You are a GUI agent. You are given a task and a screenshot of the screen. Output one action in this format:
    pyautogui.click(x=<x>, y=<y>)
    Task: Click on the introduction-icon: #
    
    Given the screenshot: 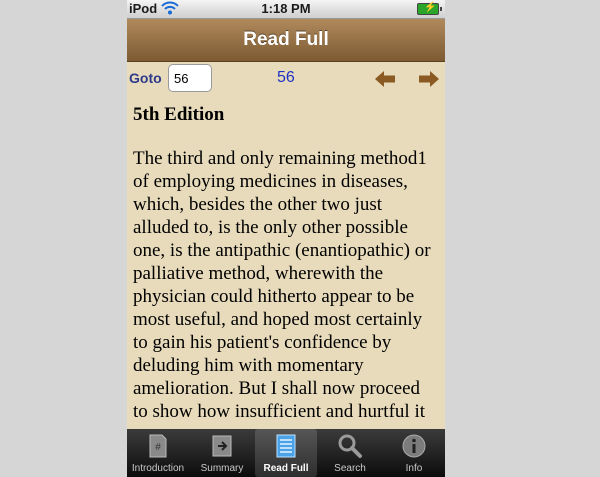 What is the action you would take?
    pyautogui.click(x=158, y=446)
    